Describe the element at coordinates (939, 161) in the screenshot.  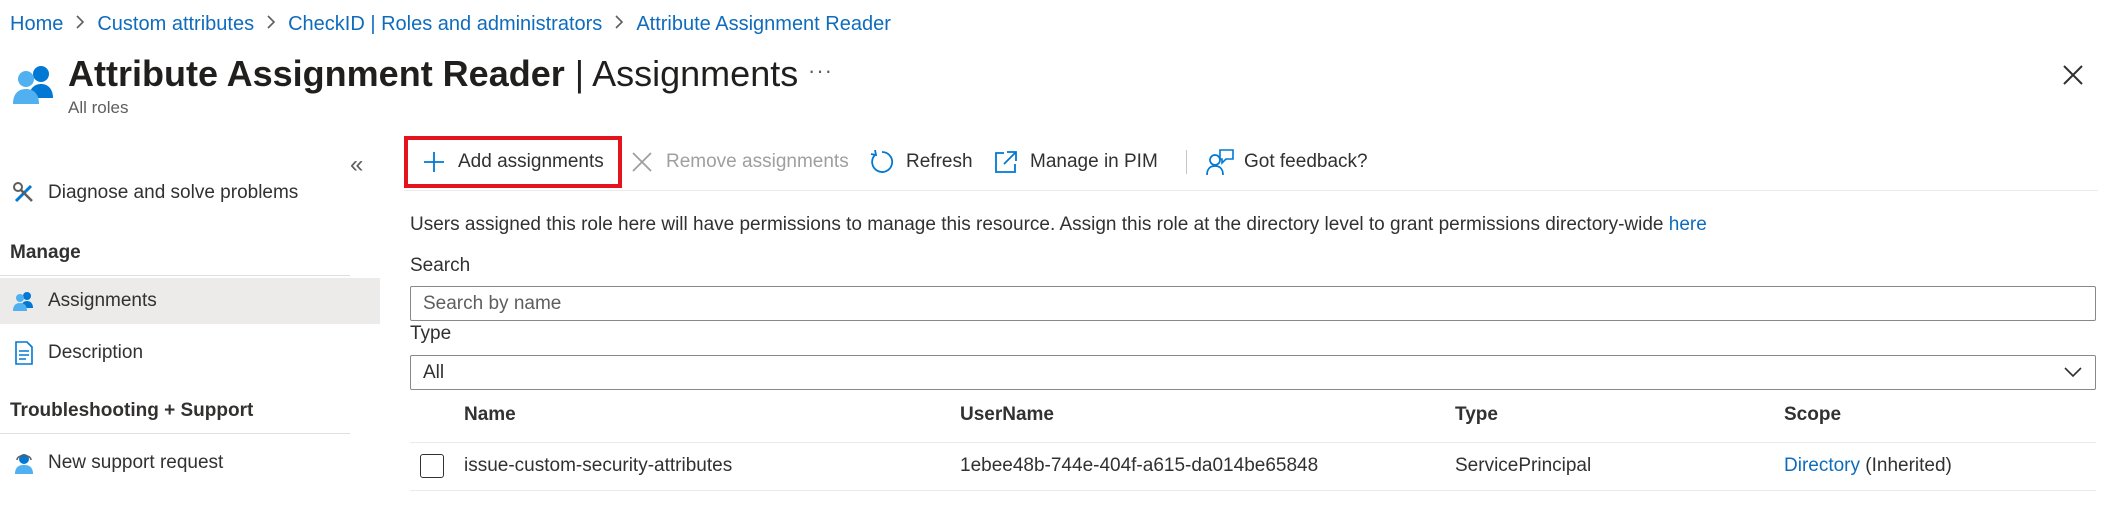
I see `refresh-label: Refresh` at that location.